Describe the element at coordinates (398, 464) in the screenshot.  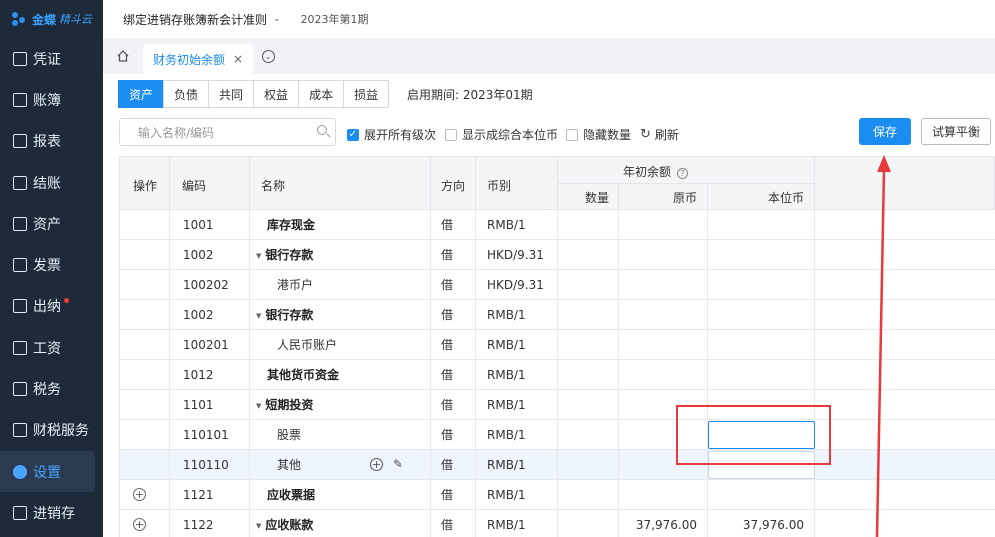
I see `edit-icon: ✎` at that location.